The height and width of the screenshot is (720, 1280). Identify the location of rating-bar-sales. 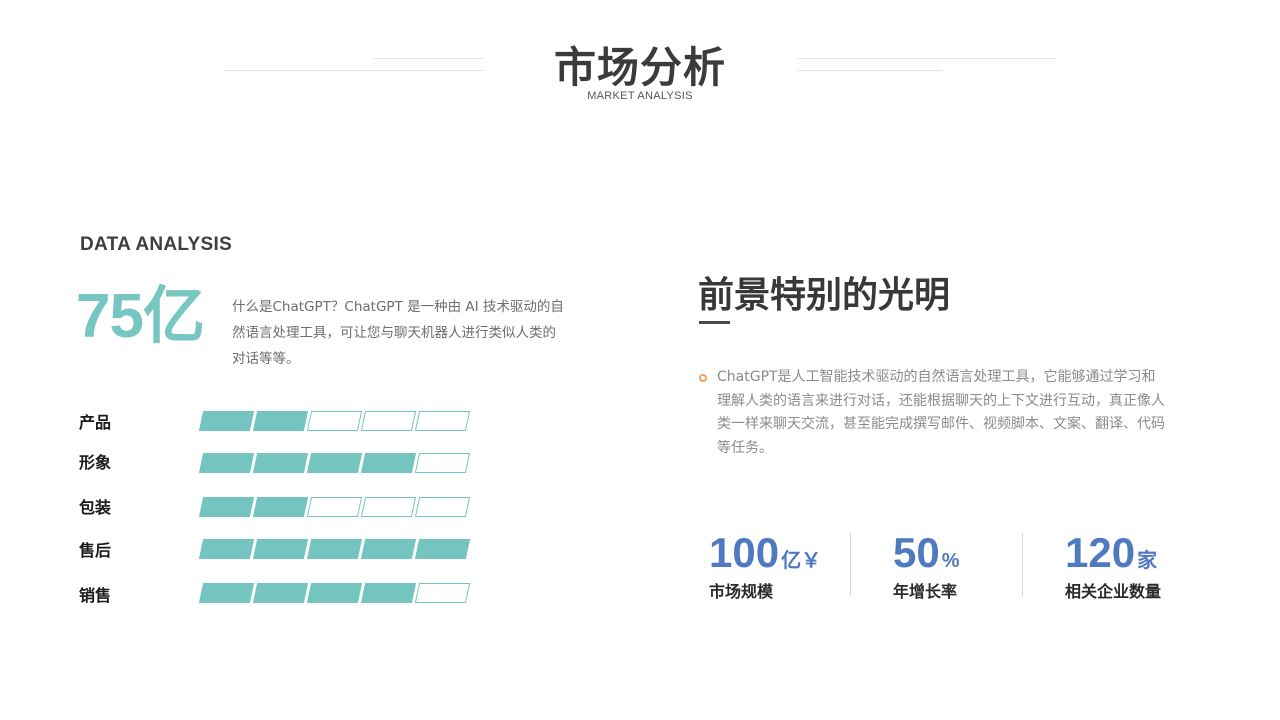
(339, 593).